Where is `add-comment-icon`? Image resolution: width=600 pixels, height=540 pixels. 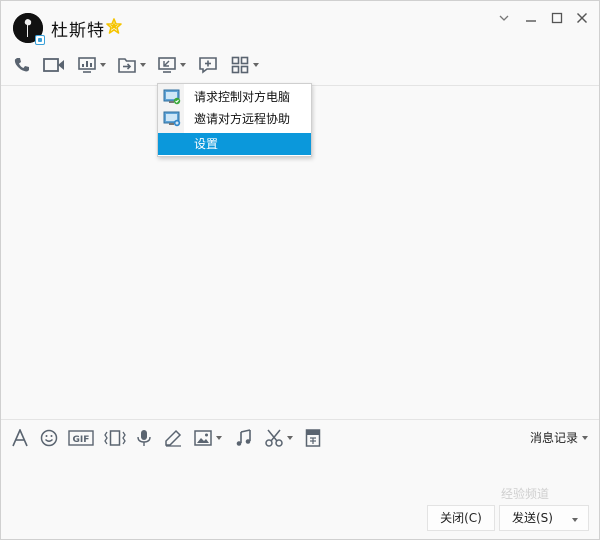
add-comment-icon is located at coordinates (208, 65).